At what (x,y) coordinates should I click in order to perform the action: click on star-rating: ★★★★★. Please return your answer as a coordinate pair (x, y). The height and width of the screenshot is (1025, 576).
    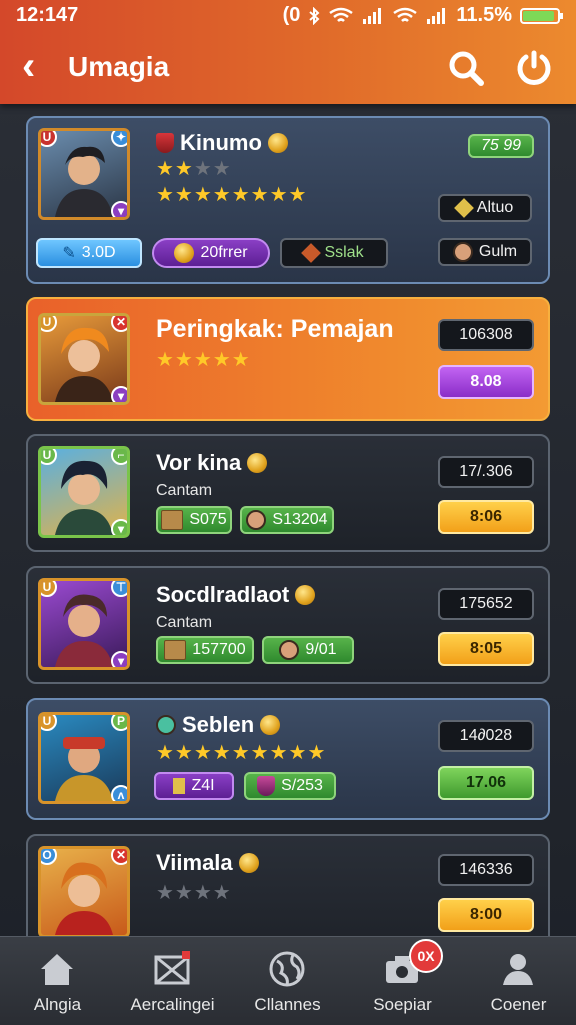
    Looking at the image, I should click on (203, 360).